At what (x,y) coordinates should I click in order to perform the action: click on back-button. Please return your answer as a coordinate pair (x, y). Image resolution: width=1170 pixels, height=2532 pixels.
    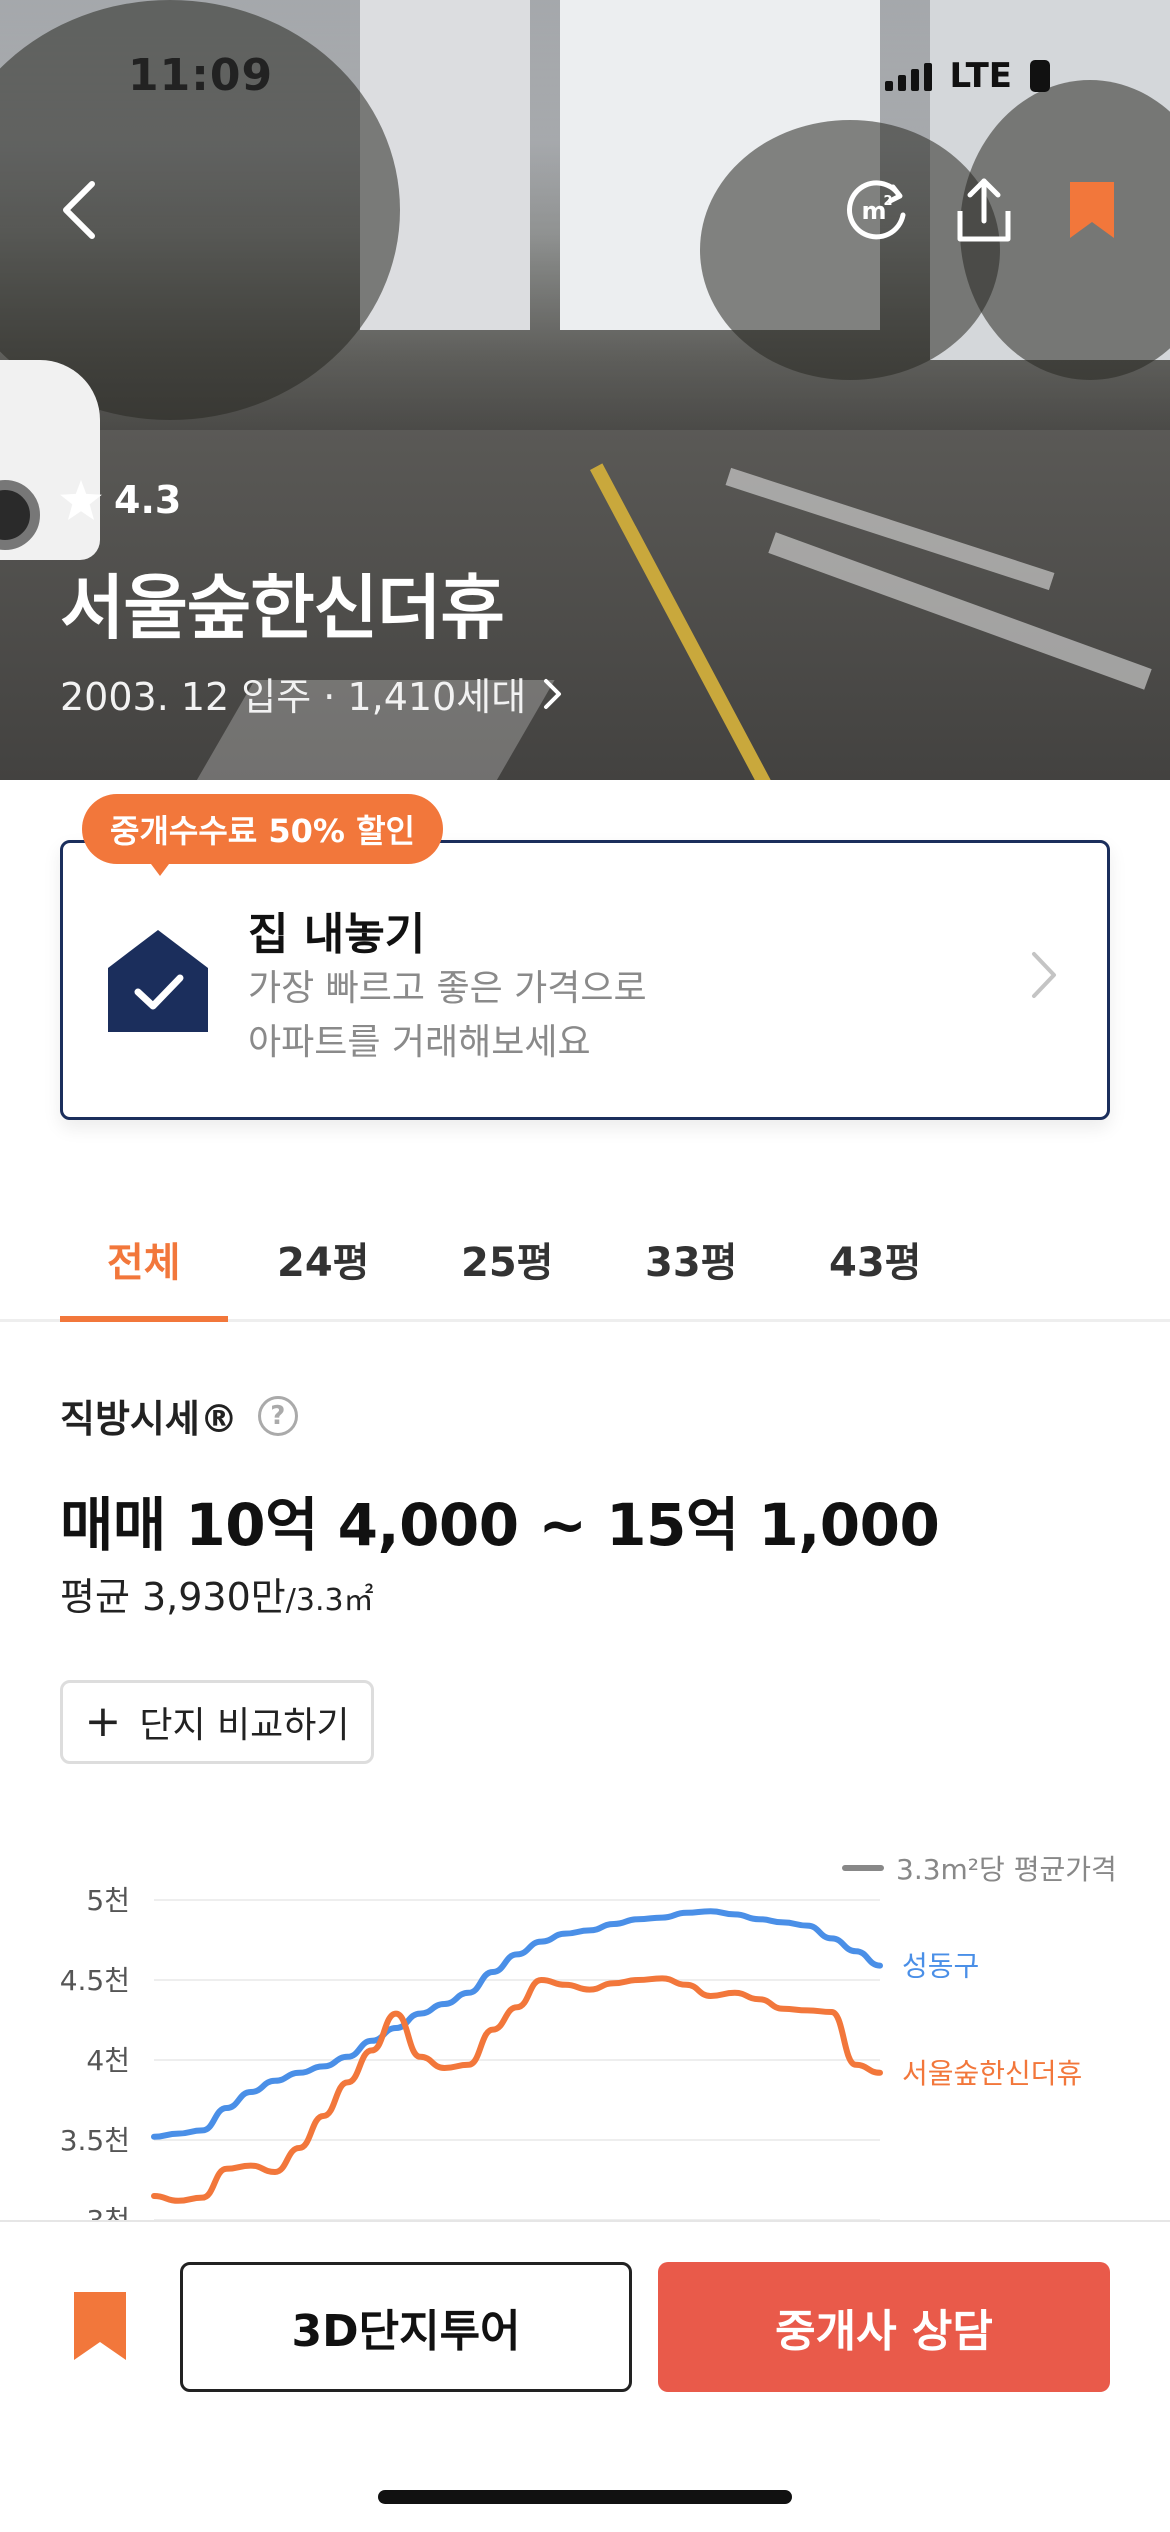
    Looking at the image, I should click on (80, 210).